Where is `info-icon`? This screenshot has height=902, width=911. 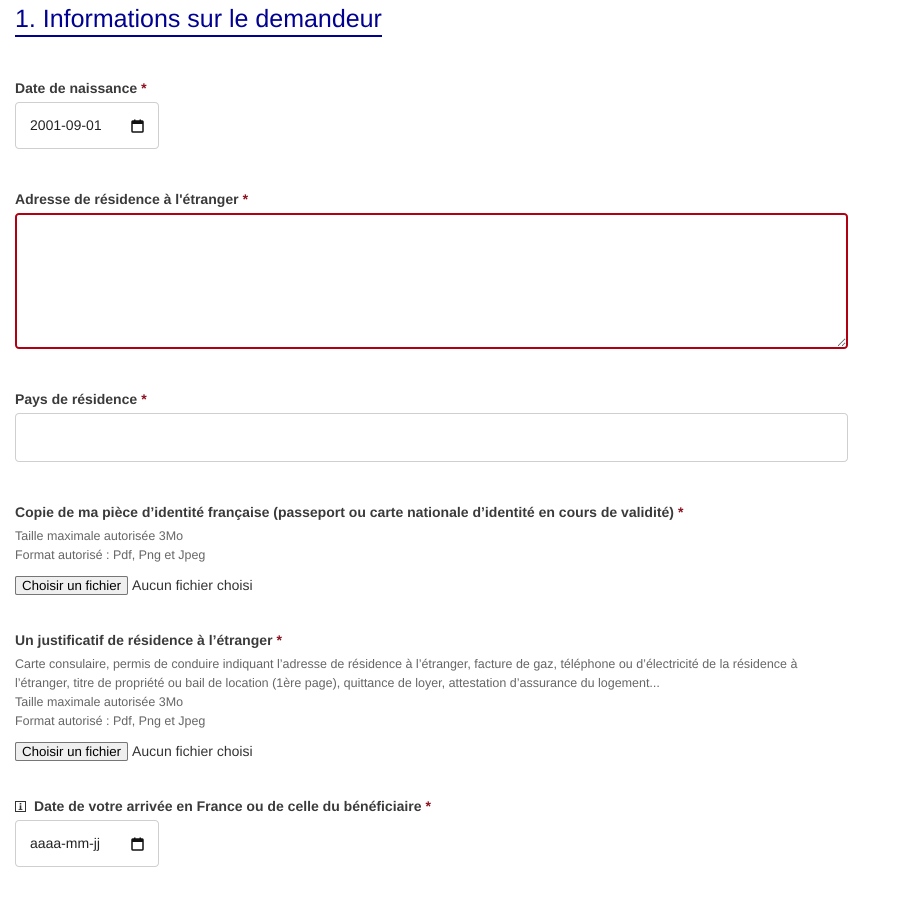
info-icon is located at coordinates (20, 806).